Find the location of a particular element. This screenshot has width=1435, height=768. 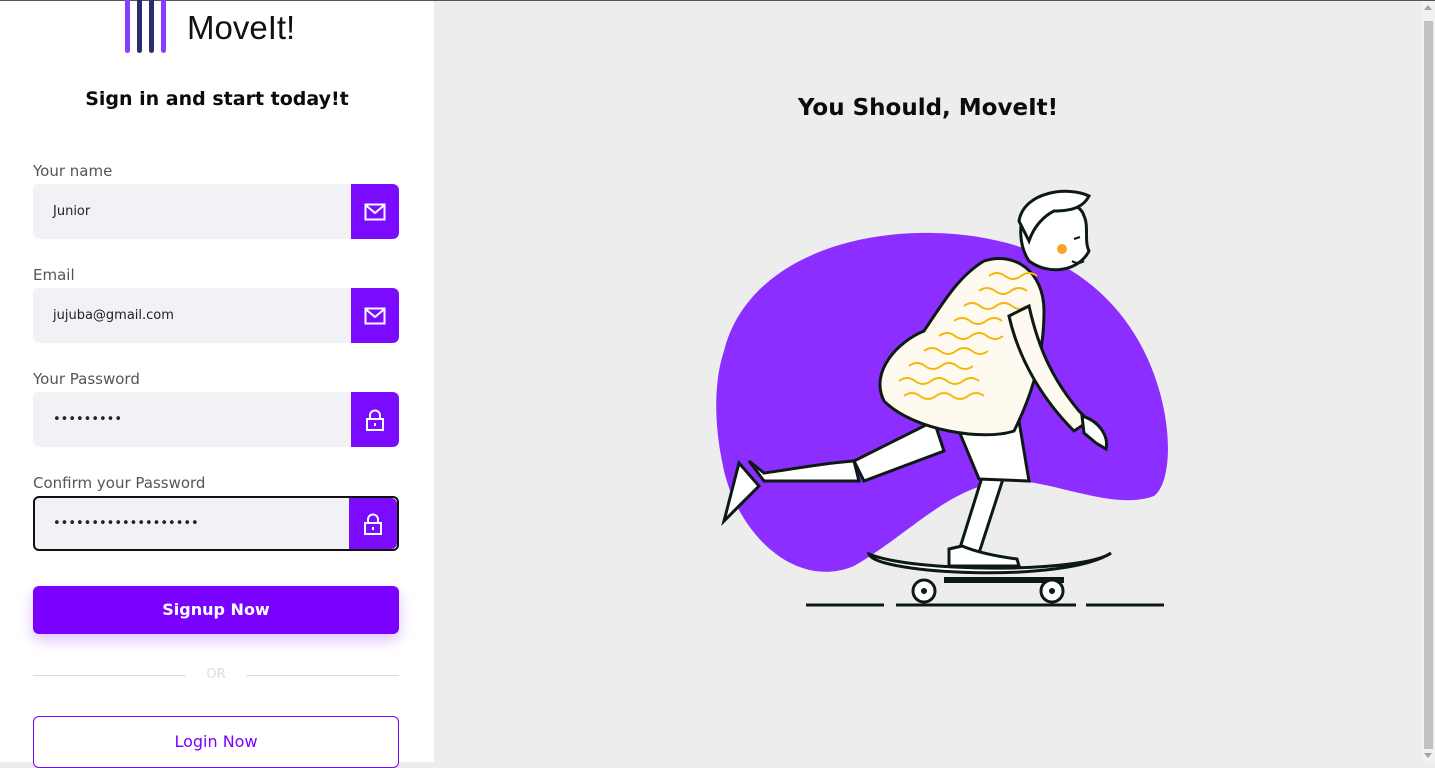

name-value: Junior is located at coordinates (71, 211).